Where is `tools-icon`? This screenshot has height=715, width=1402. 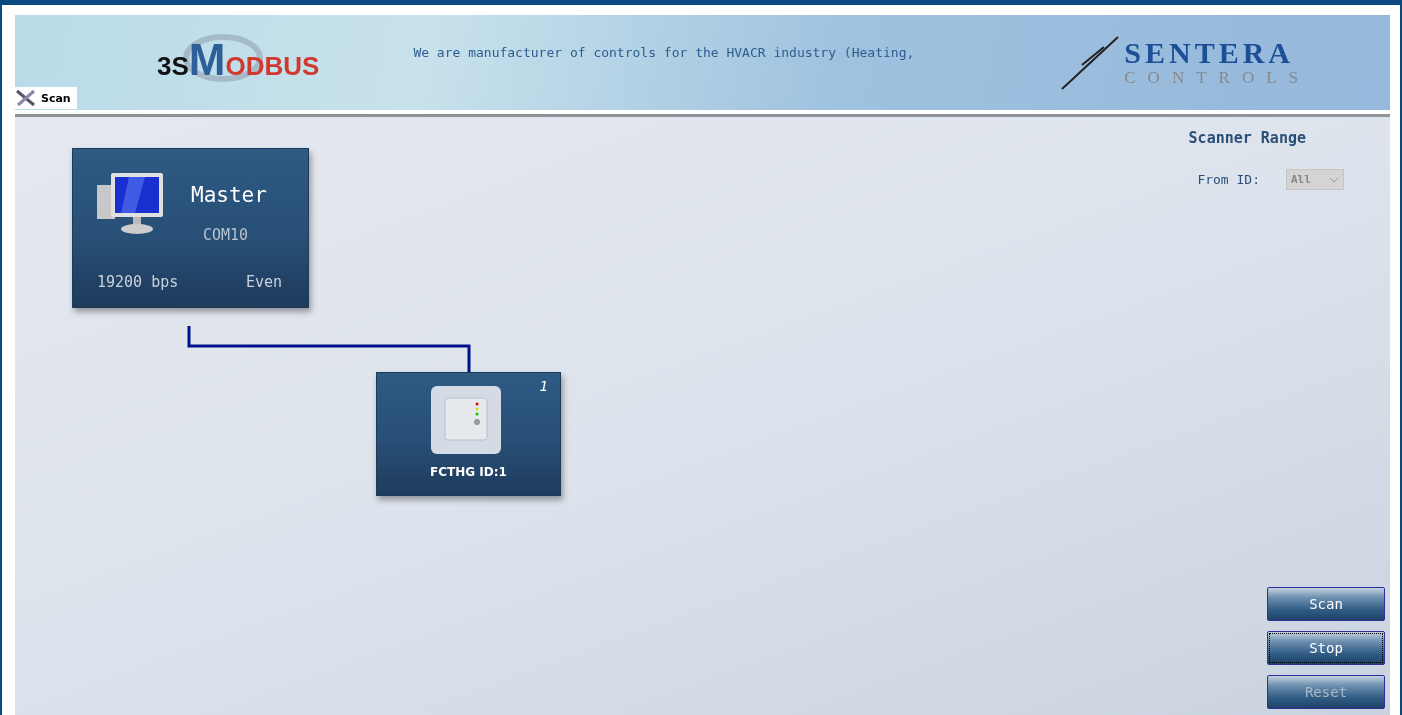 tools-icon is located at coordinates (26, 98).